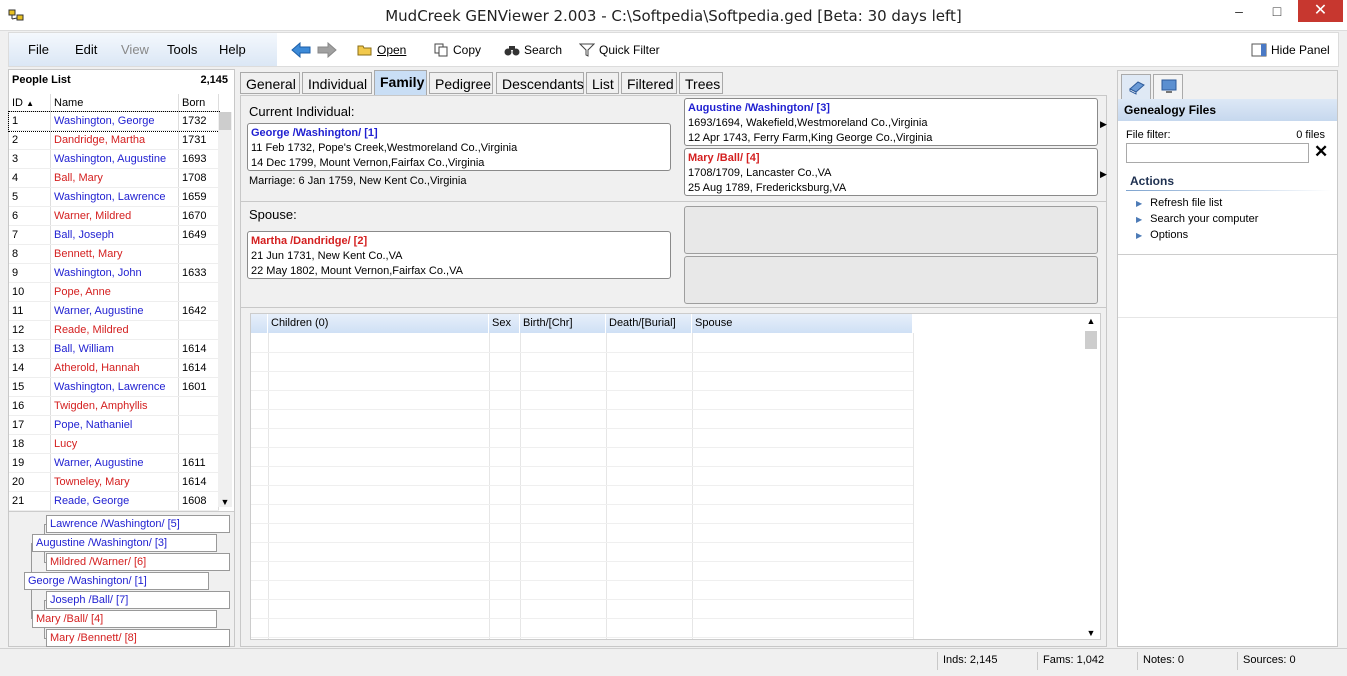  I want to click on back-arrow-icon, so click(301, 50).